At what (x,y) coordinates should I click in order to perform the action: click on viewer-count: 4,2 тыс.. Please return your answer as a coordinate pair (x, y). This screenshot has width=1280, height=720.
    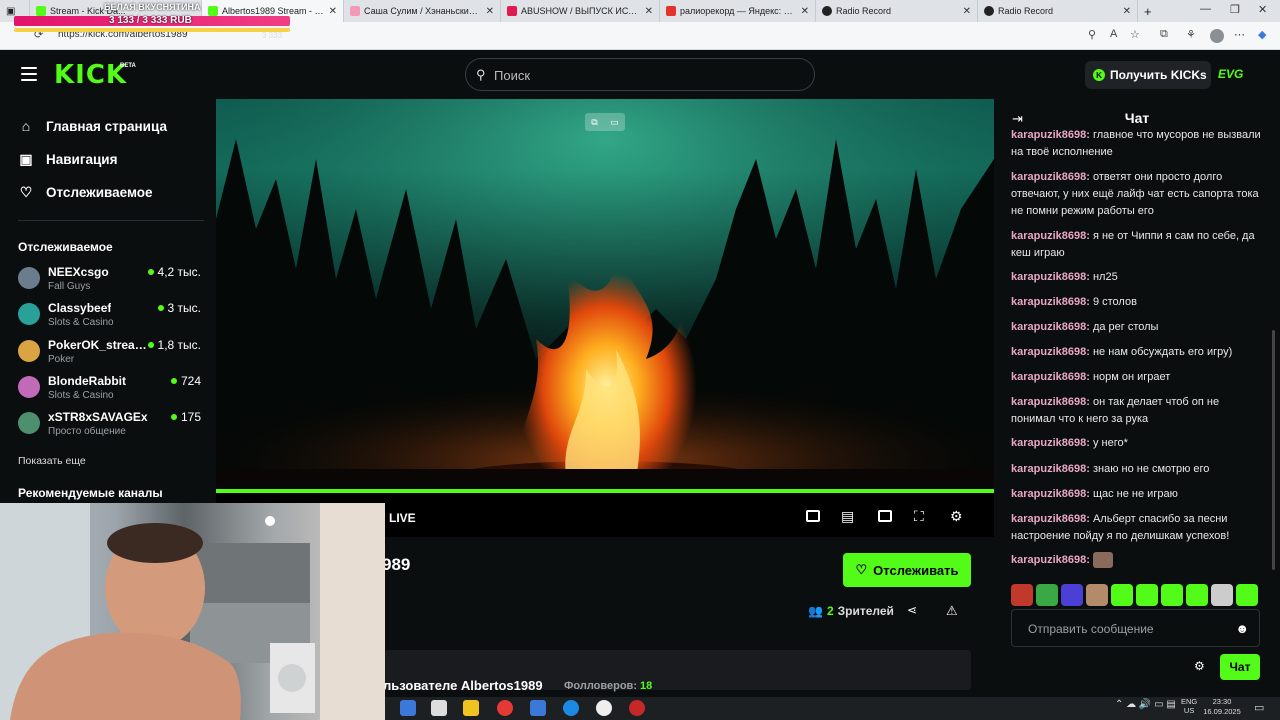
    Looking at the image, I should click on (174, 272).